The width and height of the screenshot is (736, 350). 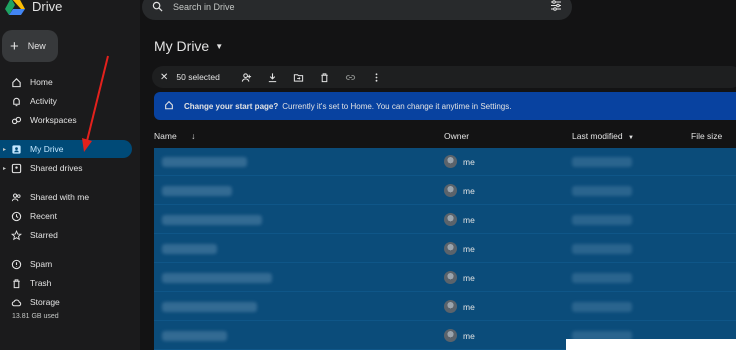 I want to click on share-icon, so click(x=247, y=77).